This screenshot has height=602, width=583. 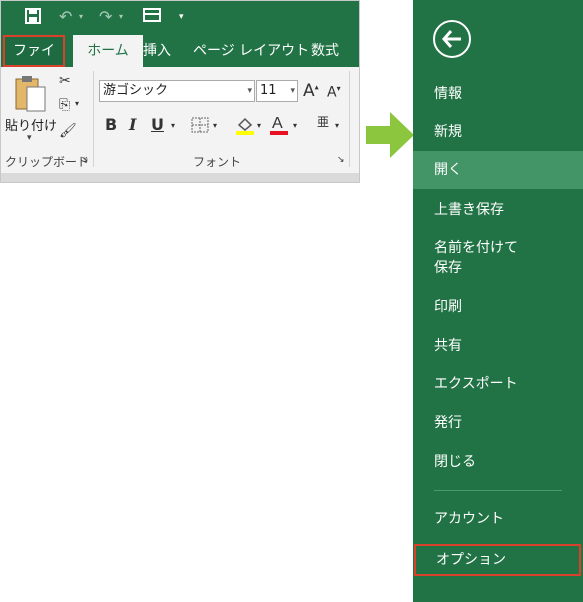 What do you see at coordinates (33, 18) in the screenshot?
I see `save-icon` at bounding box center [33, 18].